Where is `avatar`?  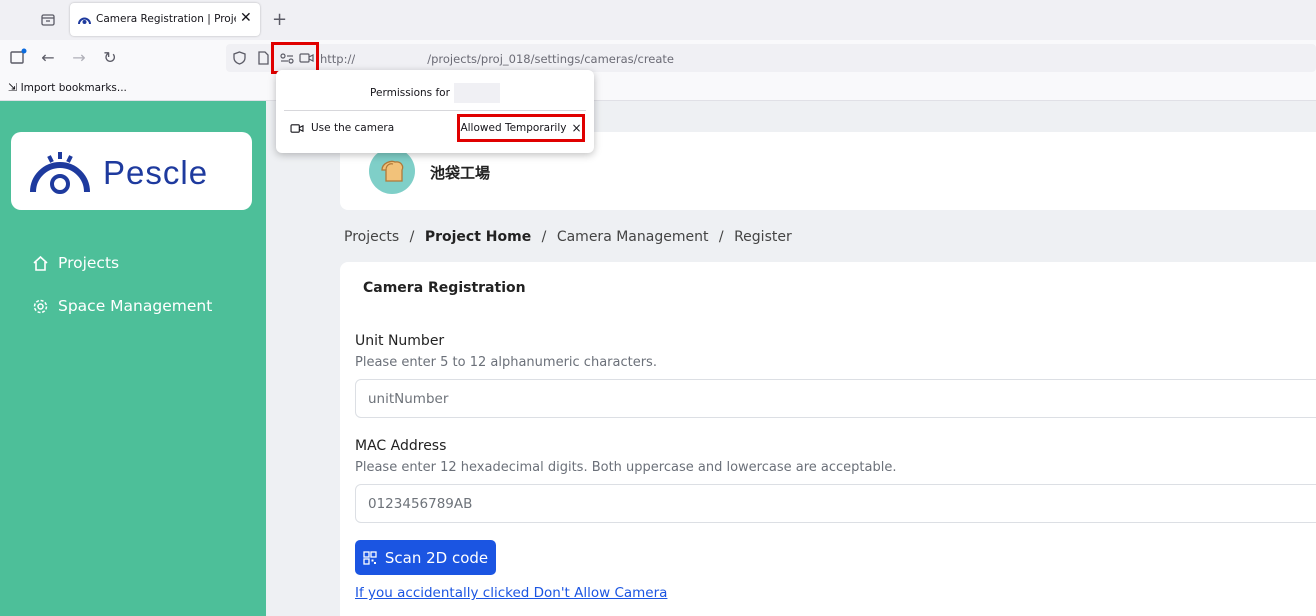
avatar is located at coordinates (392, 171).